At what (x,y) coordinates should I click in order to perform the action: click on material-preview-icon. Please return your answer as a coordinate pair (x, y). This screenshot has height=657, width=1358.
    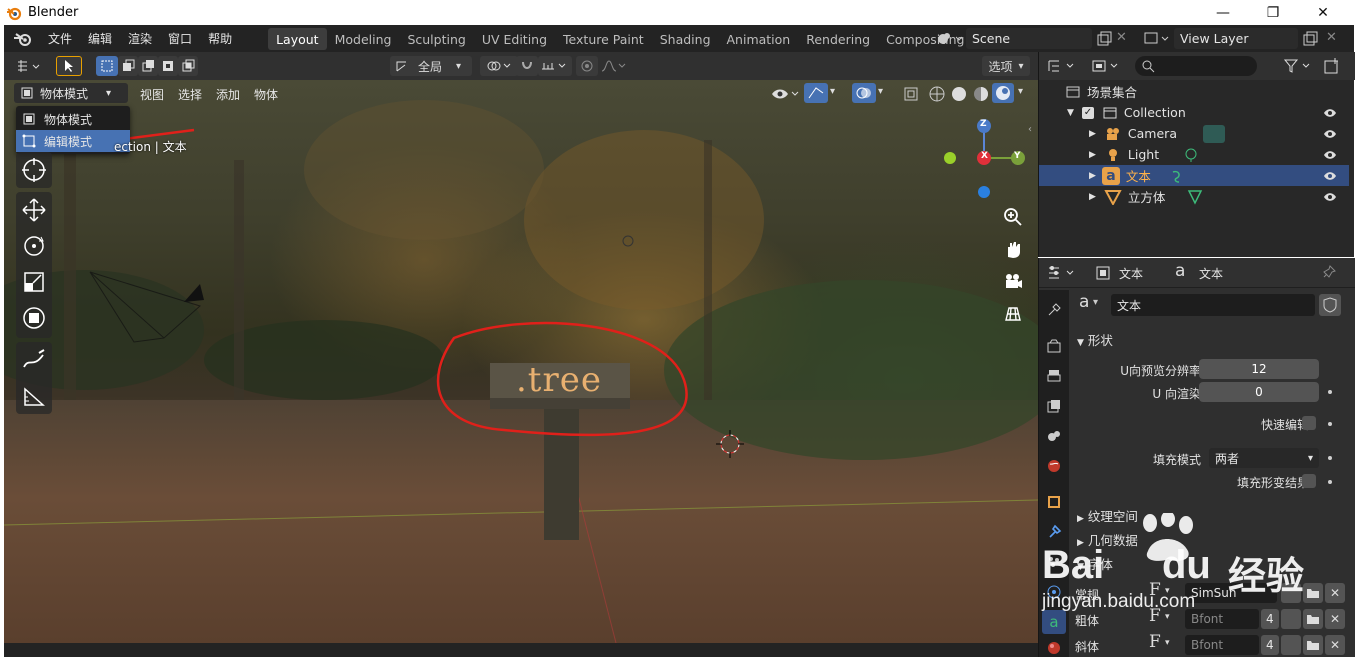
    Looking at the image, I should click on (981, 94).